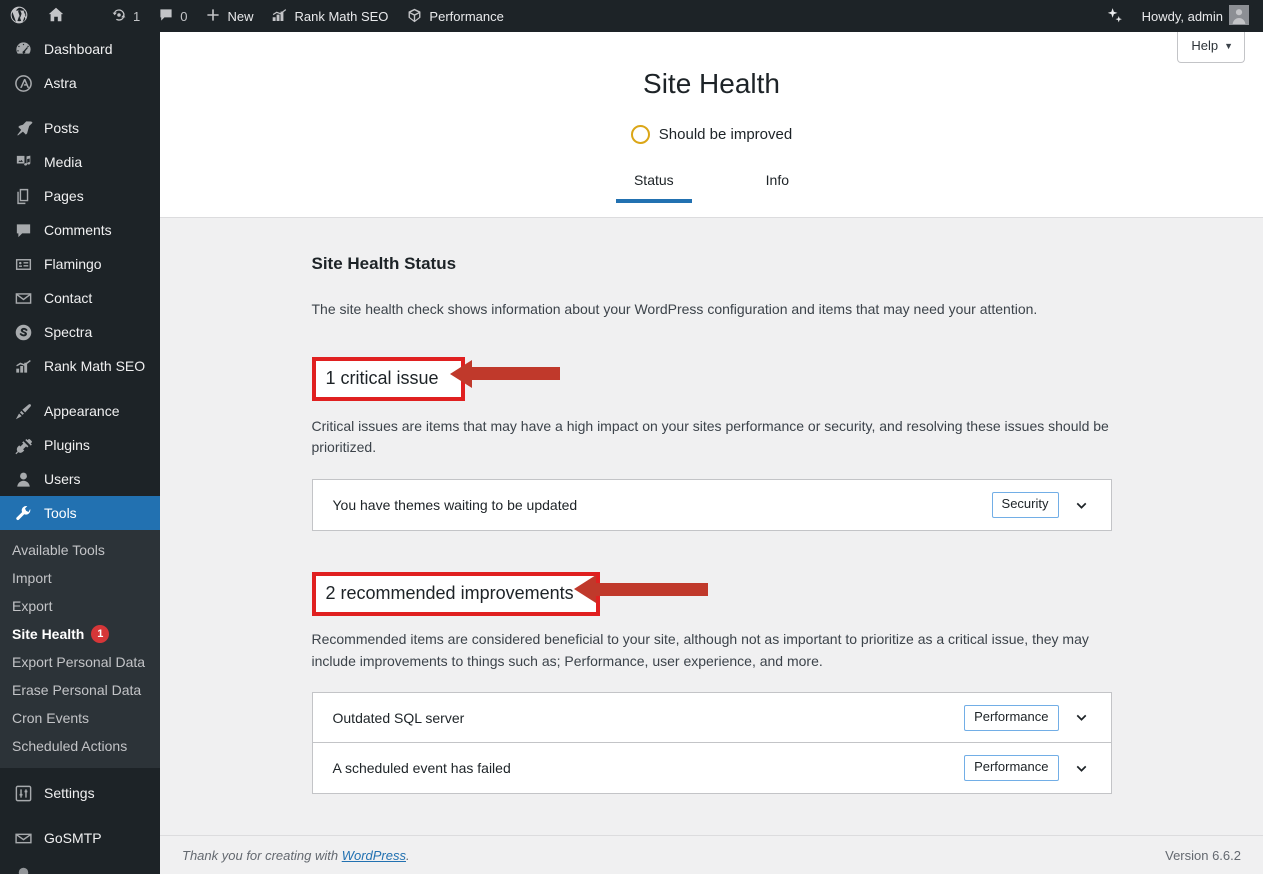 The width and height of the screenshot is (1263, 874). I want to click on sidebar-item-gosmtp: GoSMTP, so click(80, 838).